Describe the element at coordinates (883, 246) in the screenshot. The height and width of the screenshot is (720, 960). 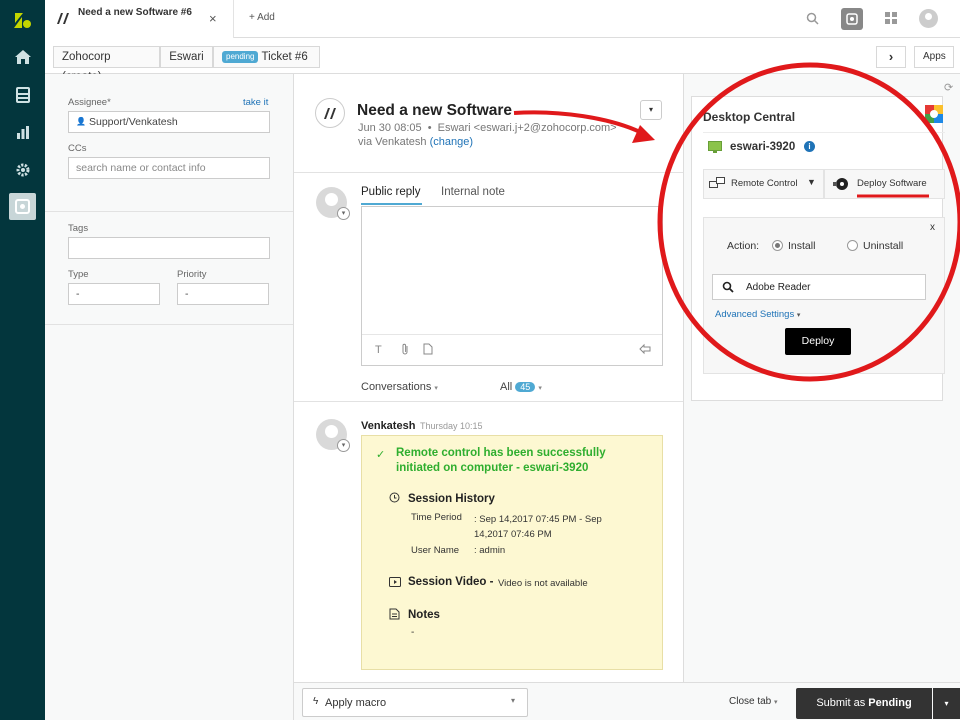
I see `uninstall-label: Uninstall` at that location.